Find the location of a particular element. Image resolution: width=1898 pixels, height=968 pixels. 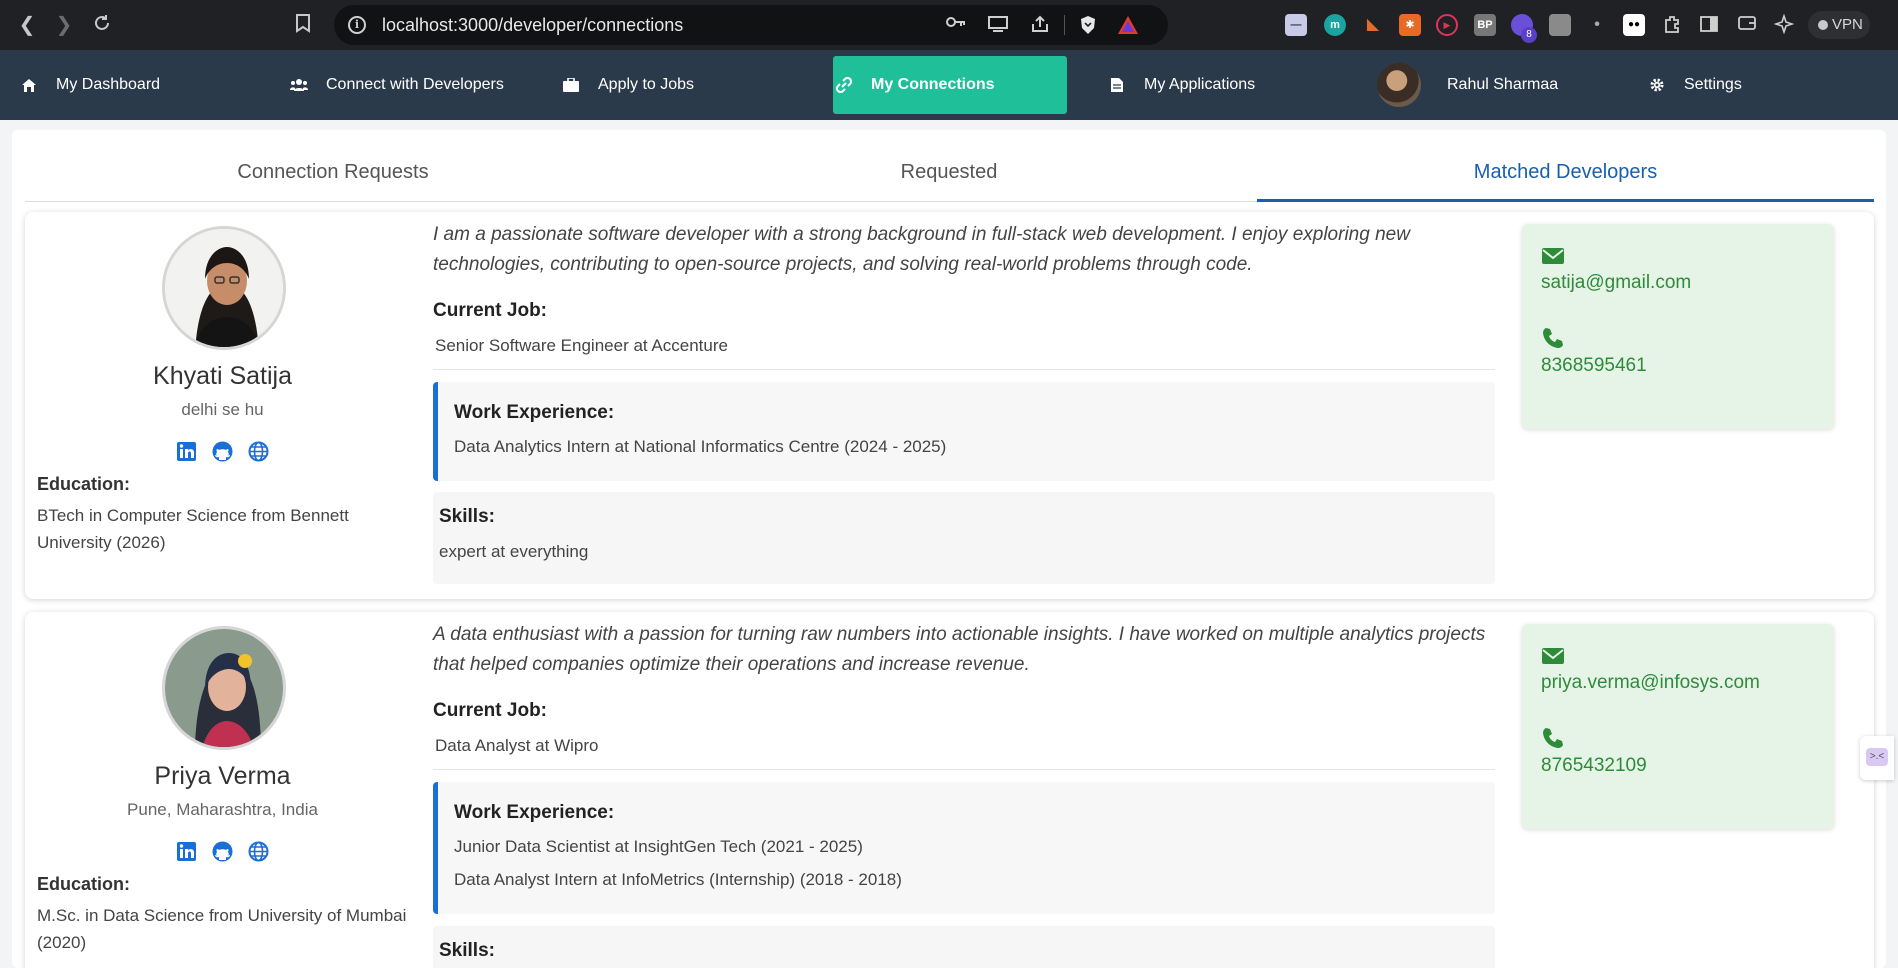

wallet-icon is located at coordinates (1747, 25).